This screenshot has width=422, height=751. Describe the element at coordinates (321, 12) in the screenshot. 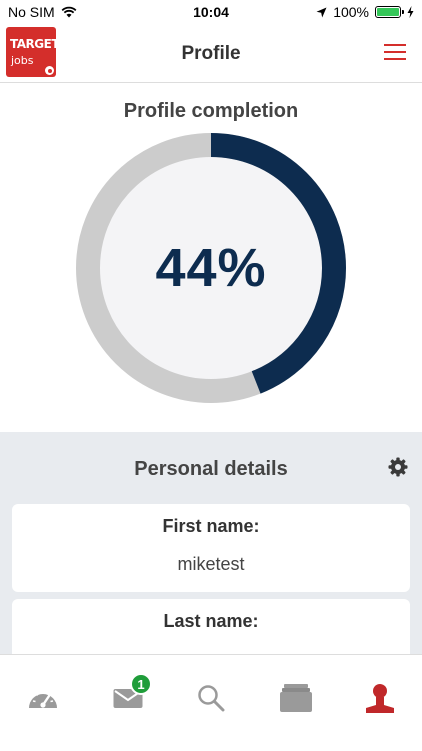

I see `location-arrow-icon` at that location.